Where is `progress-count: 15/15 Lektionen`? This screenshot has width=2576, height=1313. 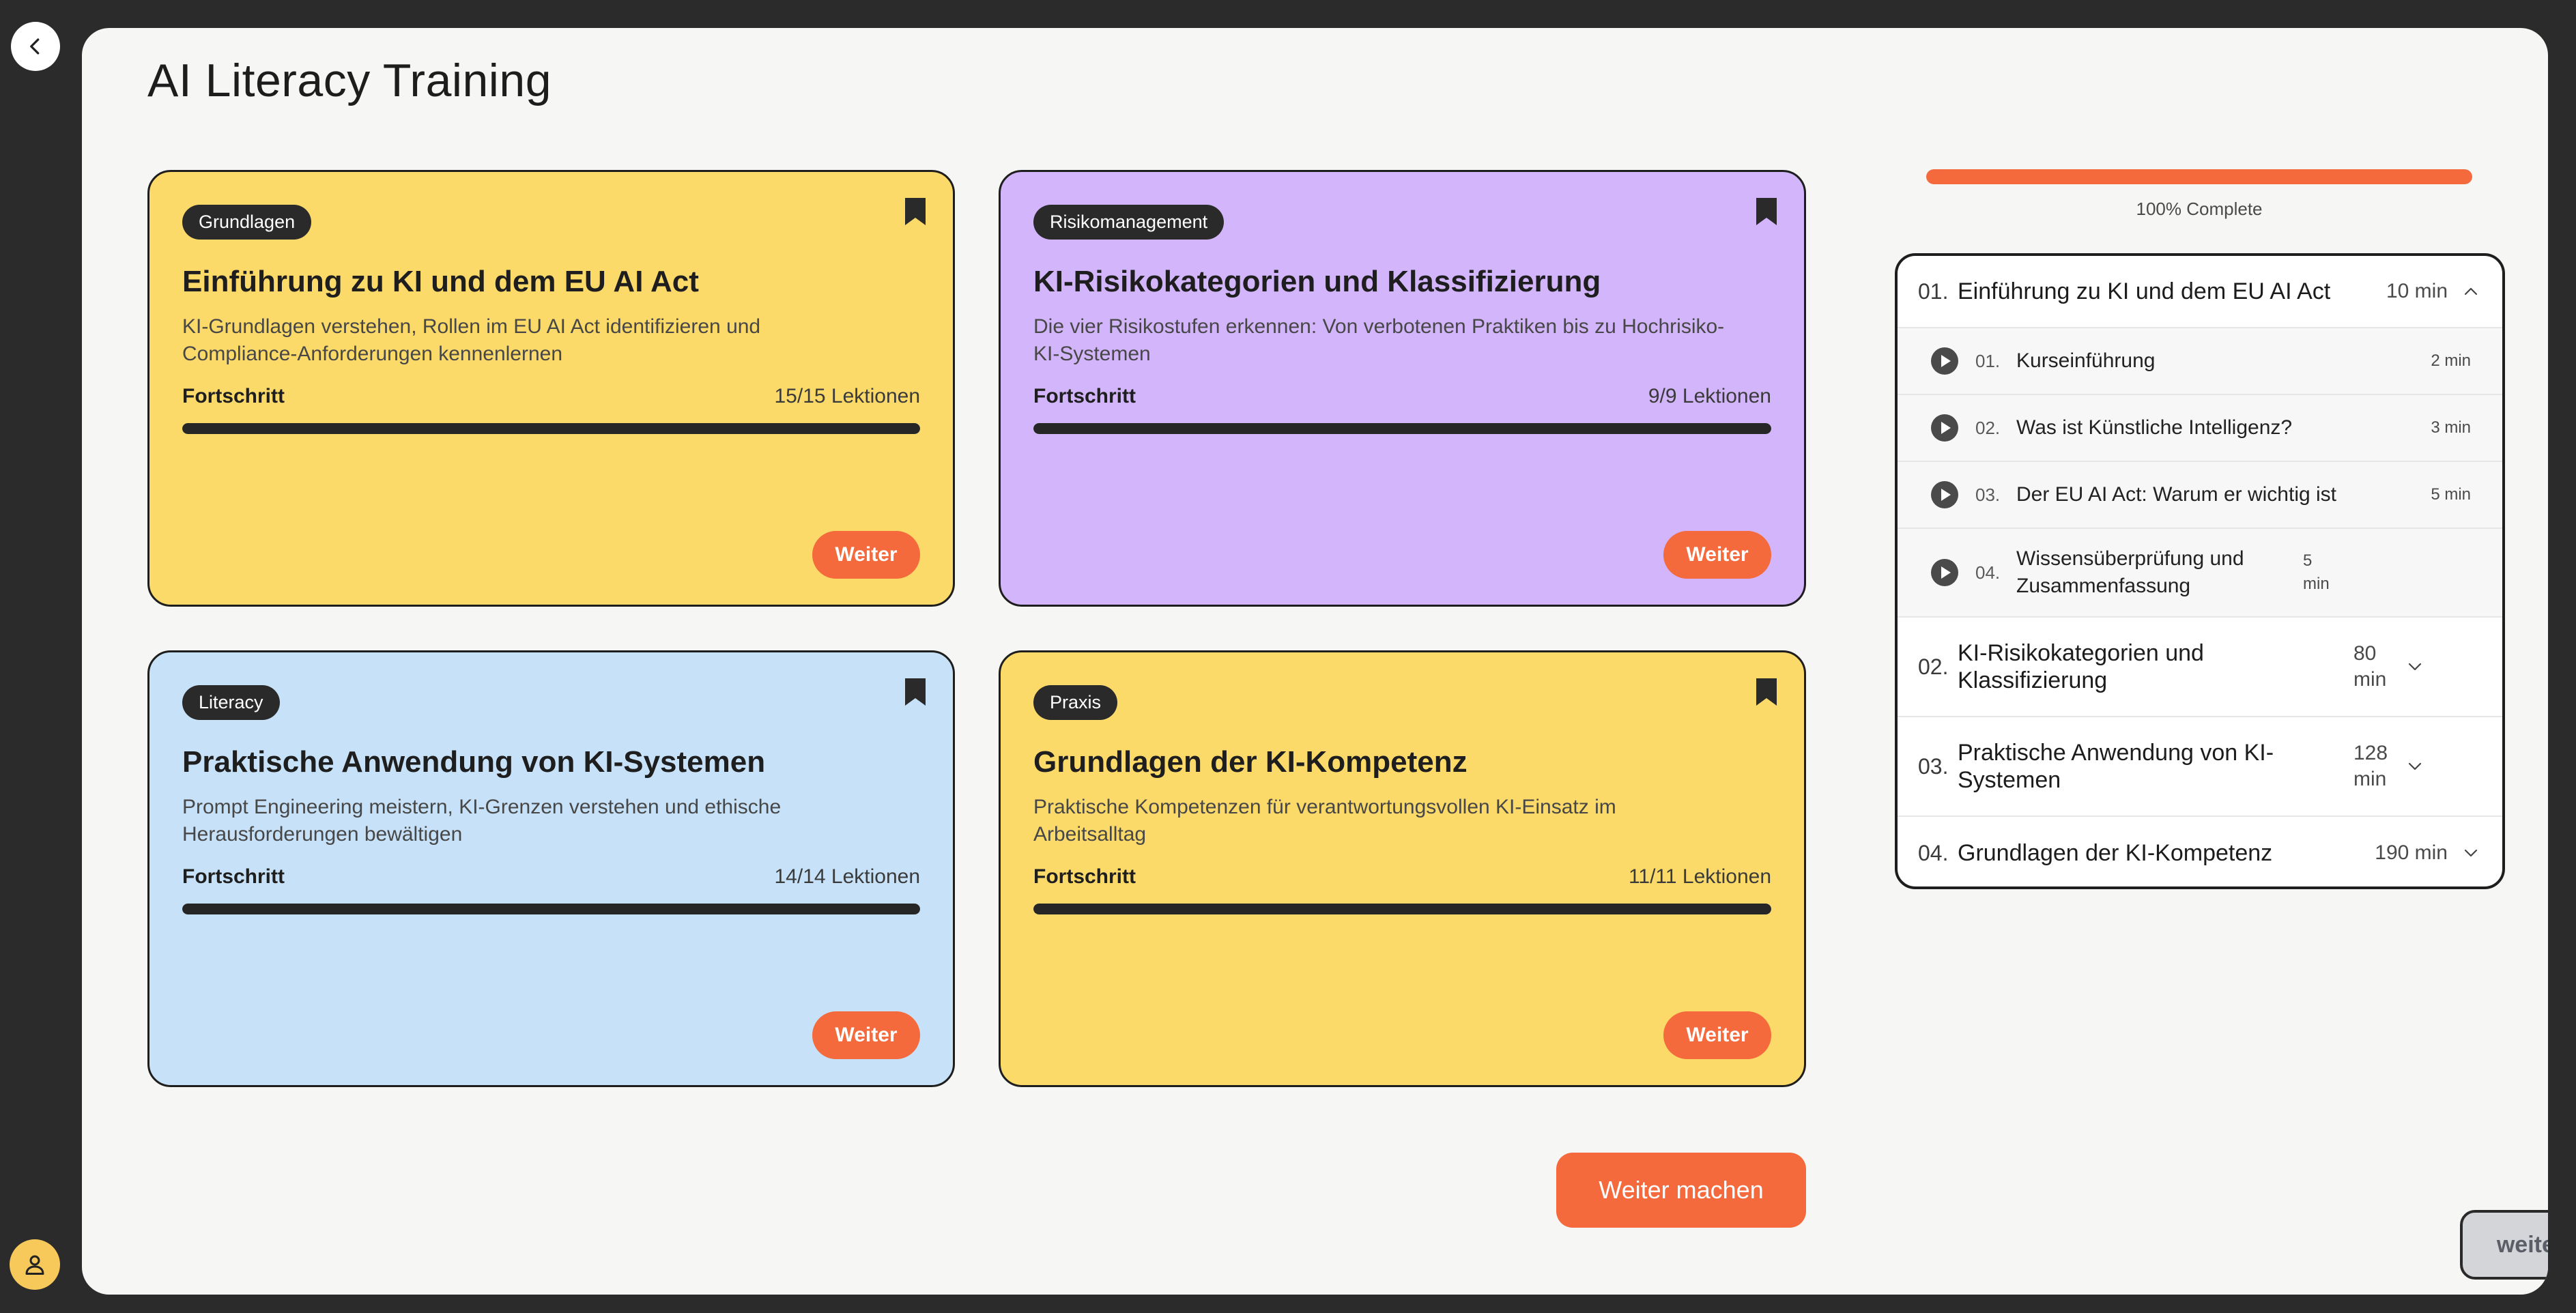
progress-count: 15/15 Lektionen is located at coordinates (847, 396).